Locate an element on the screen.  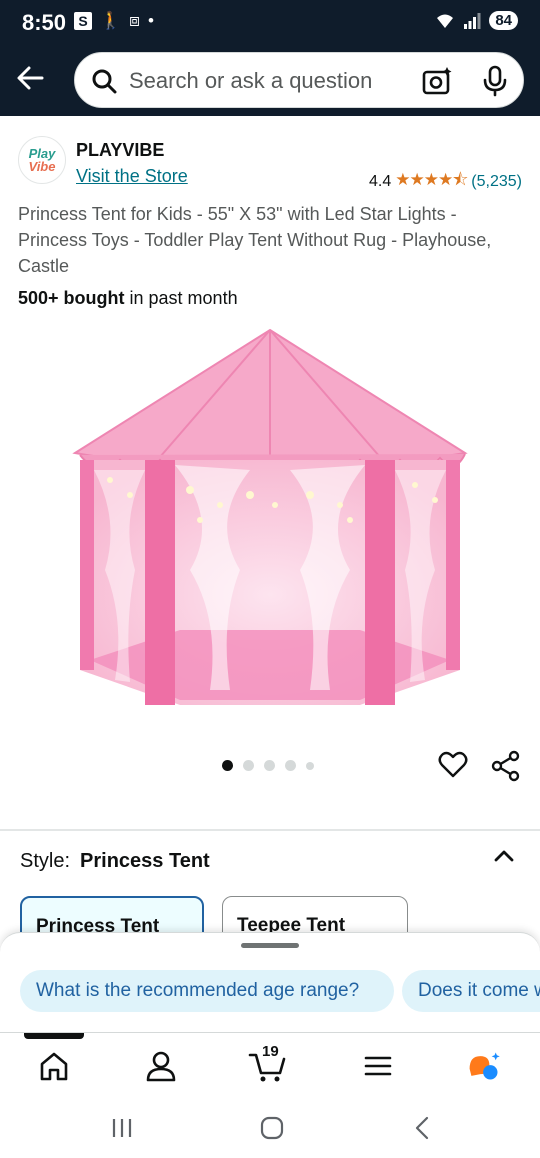
image-carousel-dots is located at coordinates (268, 765).